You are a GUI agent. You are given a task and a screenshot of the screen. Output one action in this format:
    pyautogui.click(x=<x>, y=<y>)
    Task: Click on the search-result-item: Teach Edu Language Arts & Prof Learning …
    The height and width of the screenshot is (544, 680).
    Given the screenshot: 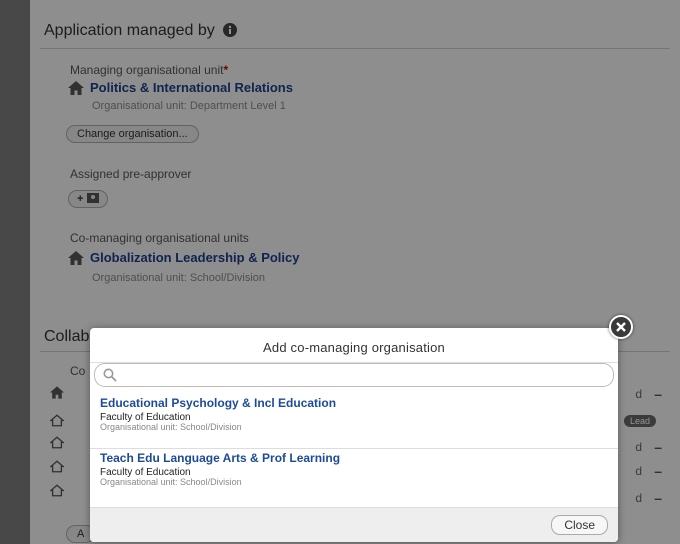 What is the action you would take?
    pyautogui.click(x=354, y=470)
    